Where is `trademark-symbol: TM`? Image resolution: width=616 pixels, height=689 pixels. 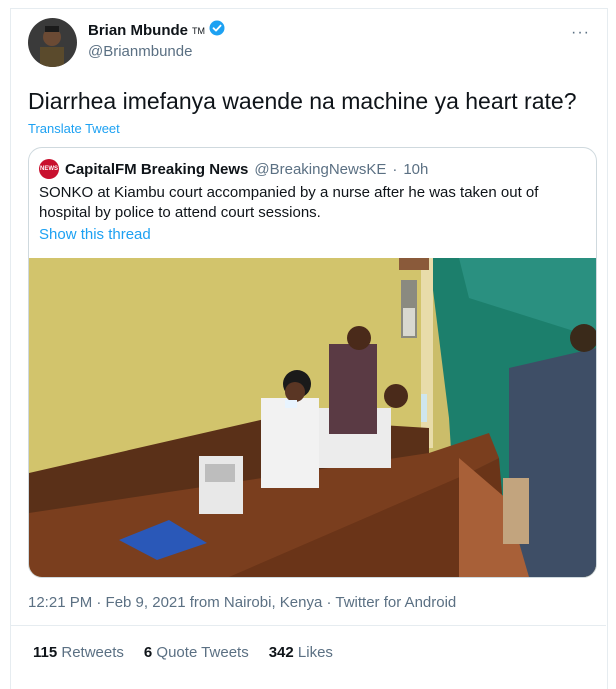 trademark-symbol: TM is located at coordinates (198, 30).